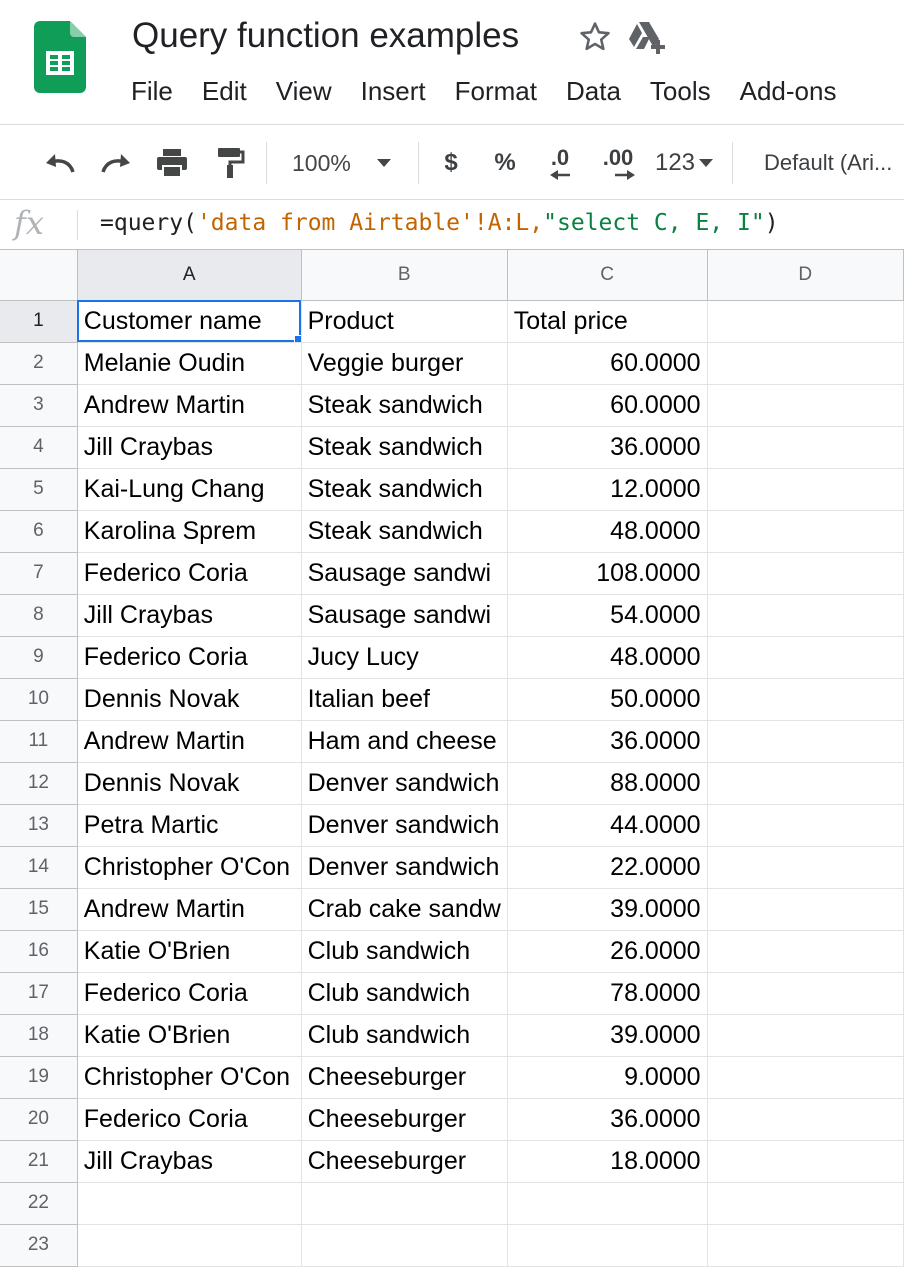 This screenshot has height=1270, width=904. What do you see at coordinates (39, 489) in the screenshot?
I see `row-header: 5` at bounding box center [39, 489].